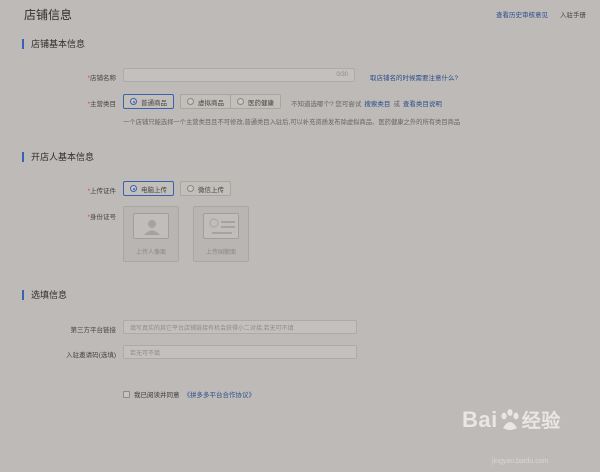 The image size is (600, 472). I want to click on watermark-url: jingyan.baidu.com, so click(520, 461).